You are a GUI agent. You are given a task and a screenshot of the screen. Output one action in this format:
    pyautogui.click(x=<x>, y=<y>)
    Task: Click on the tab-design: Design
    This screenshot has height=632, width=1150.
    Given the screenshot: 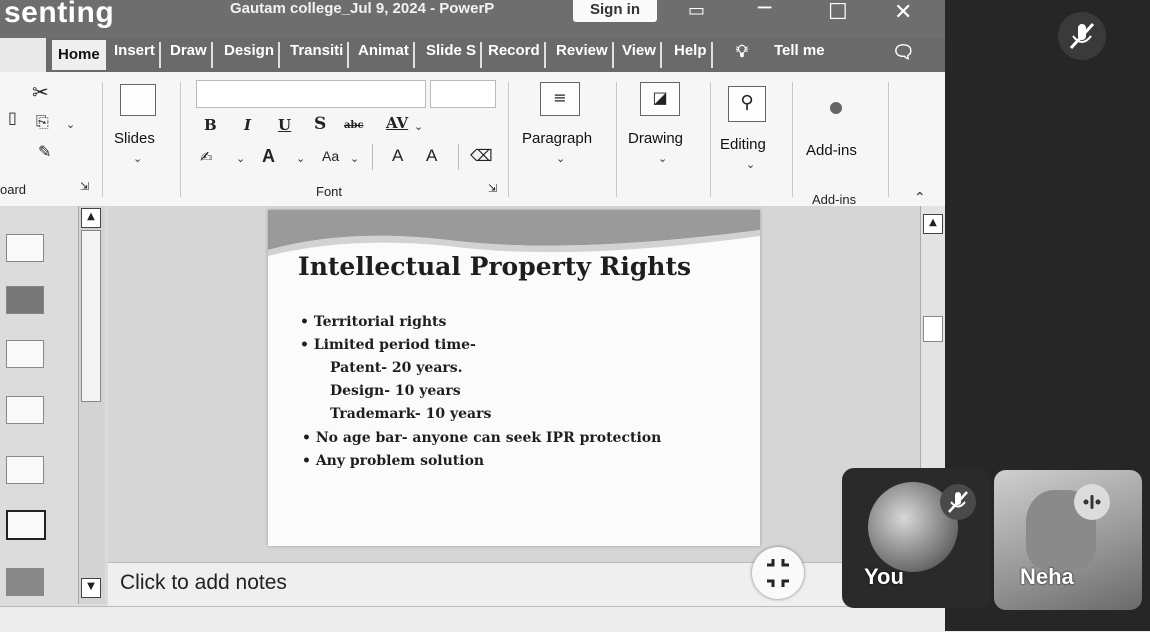 What is the action you would take?
    pyautogui.click(x=252, y=55)
    